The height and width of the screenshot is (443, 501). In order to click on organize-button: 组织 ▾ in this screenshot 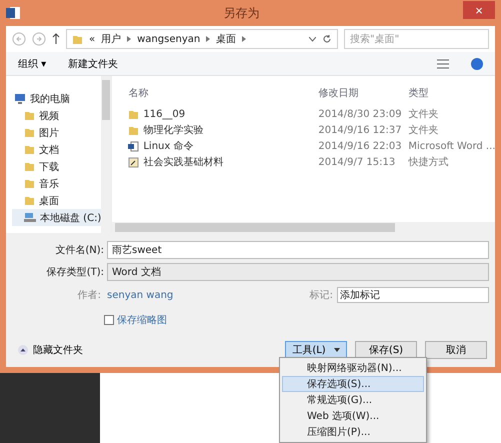, I will do `click(32, 63)`.